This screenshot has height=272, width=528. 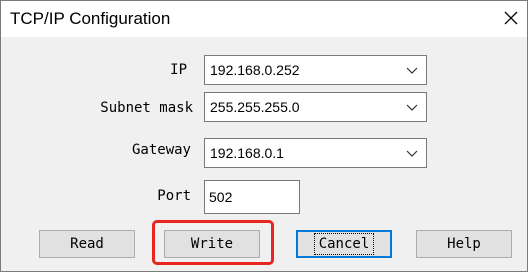 What do you see at coordinates (264, 19) in the screenshot?
I see `title-bar: TCP/IP Configuration` at bounding box center [264, 19].